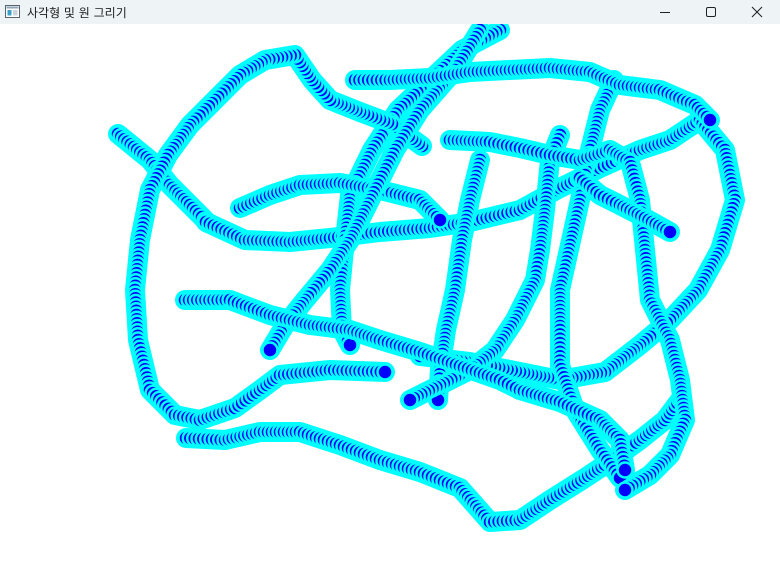 The height and width of the screenshot is (584, 780). I want to click on minimize-icon, so click(665, 12).